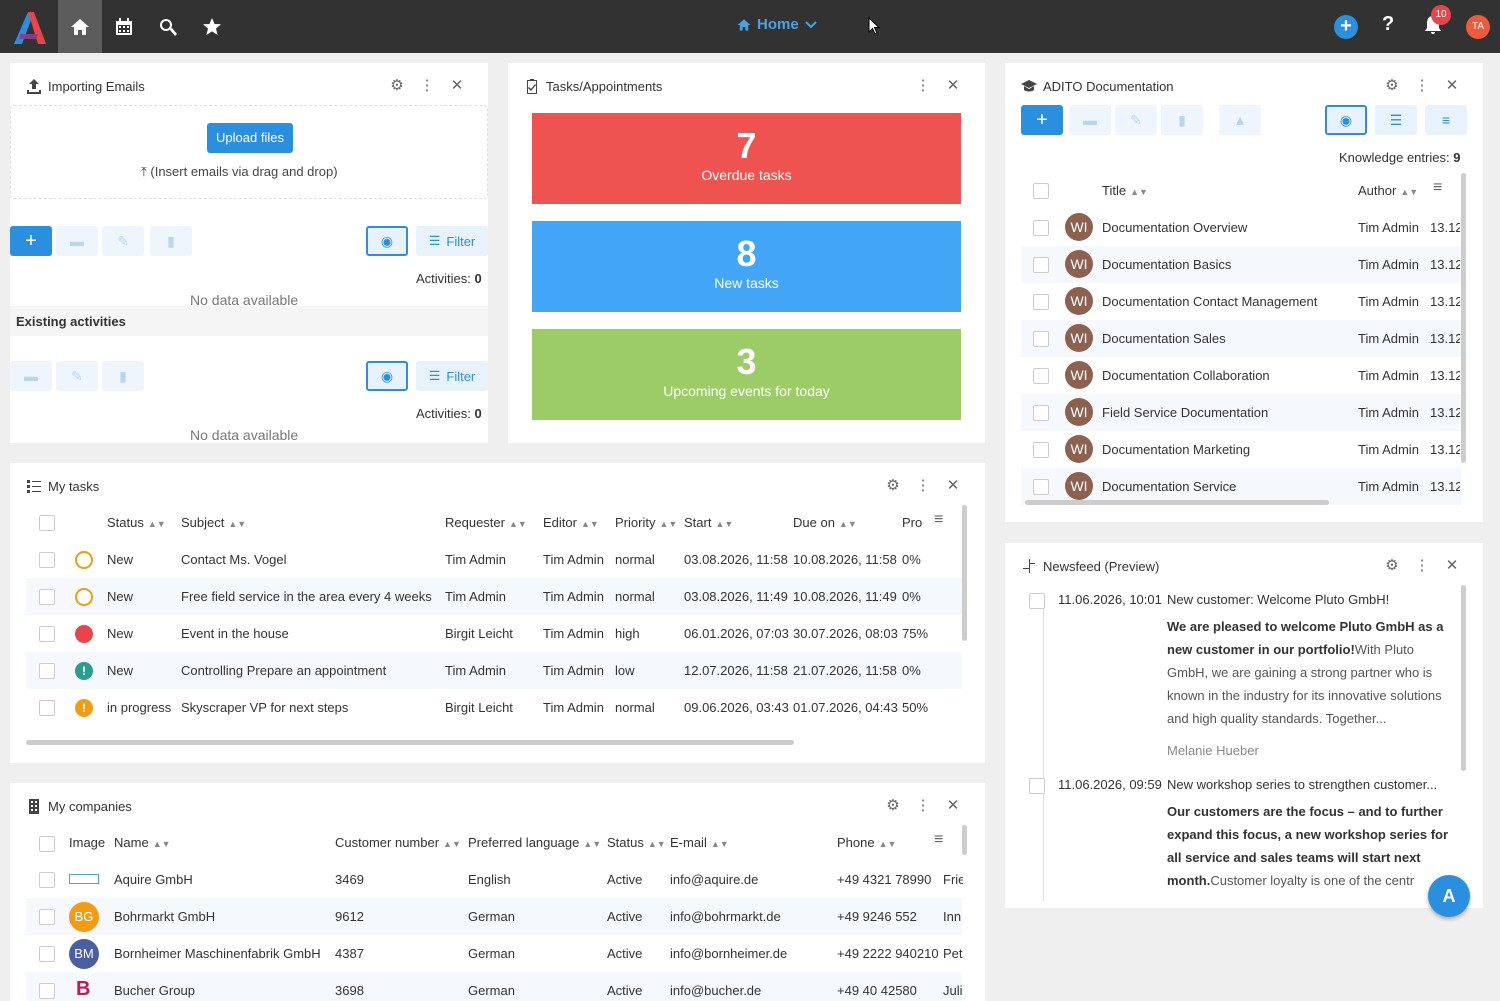 This screenshot has width=1500, height=1001. I want to click on calendar-nav-button, so click(124, 26).